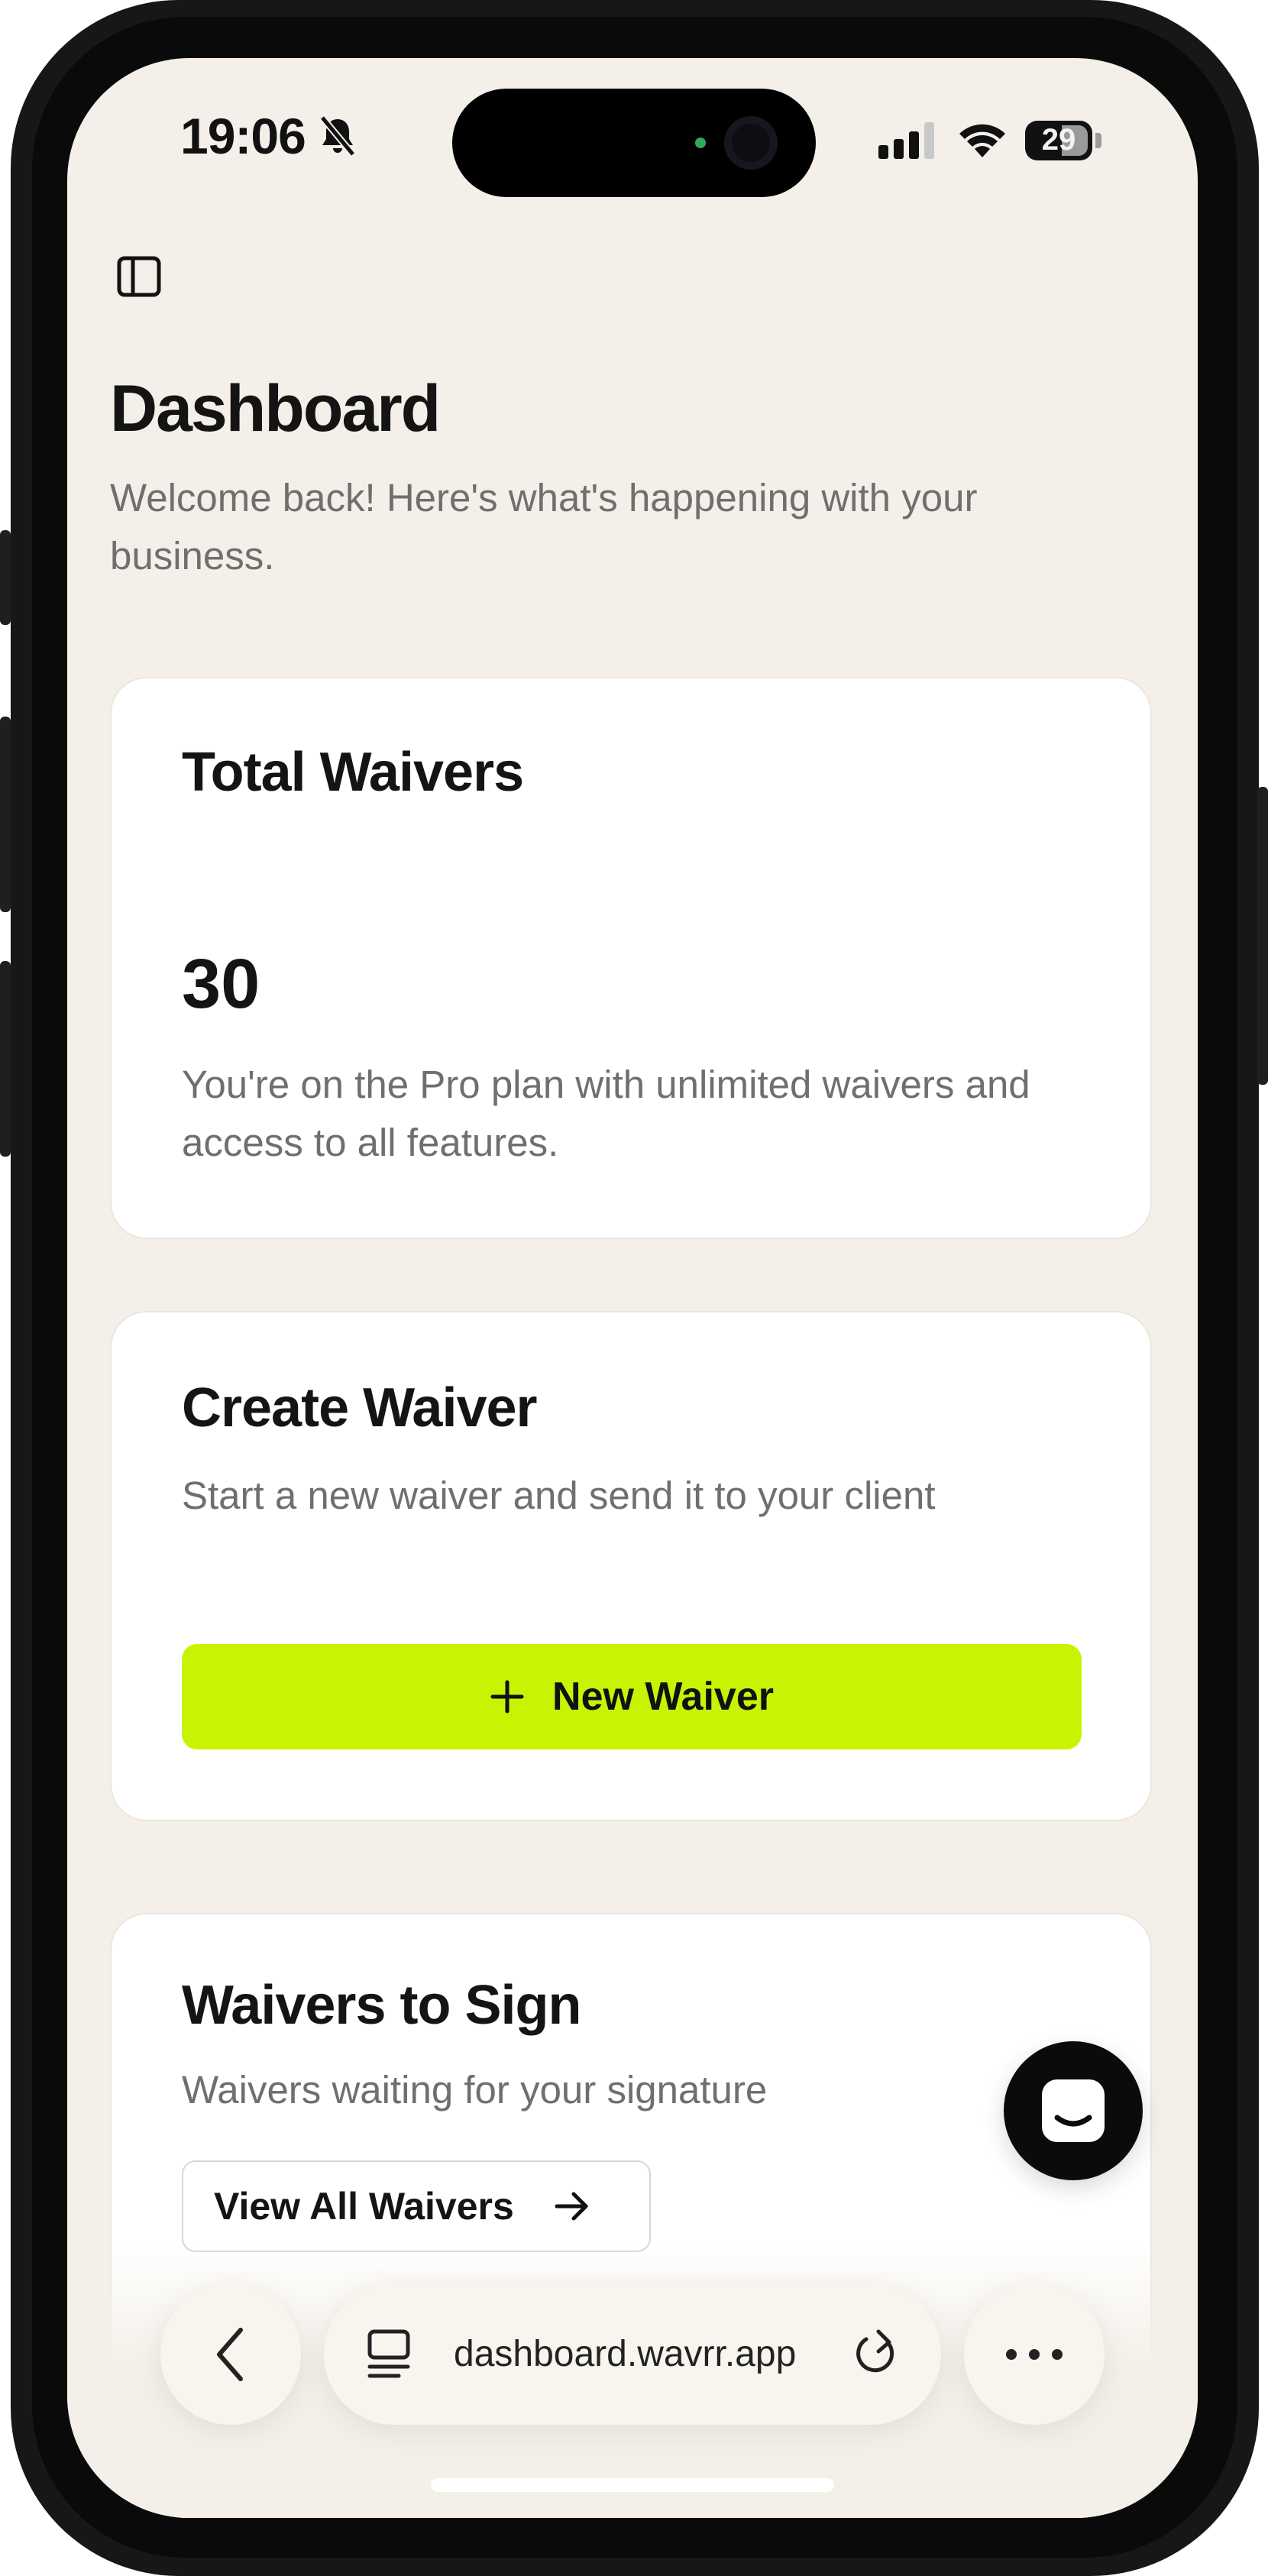 This screenshot has width=1268, height=2576. I want to click on new-waiver-button-label: New Waiver, so click(663, 1697).